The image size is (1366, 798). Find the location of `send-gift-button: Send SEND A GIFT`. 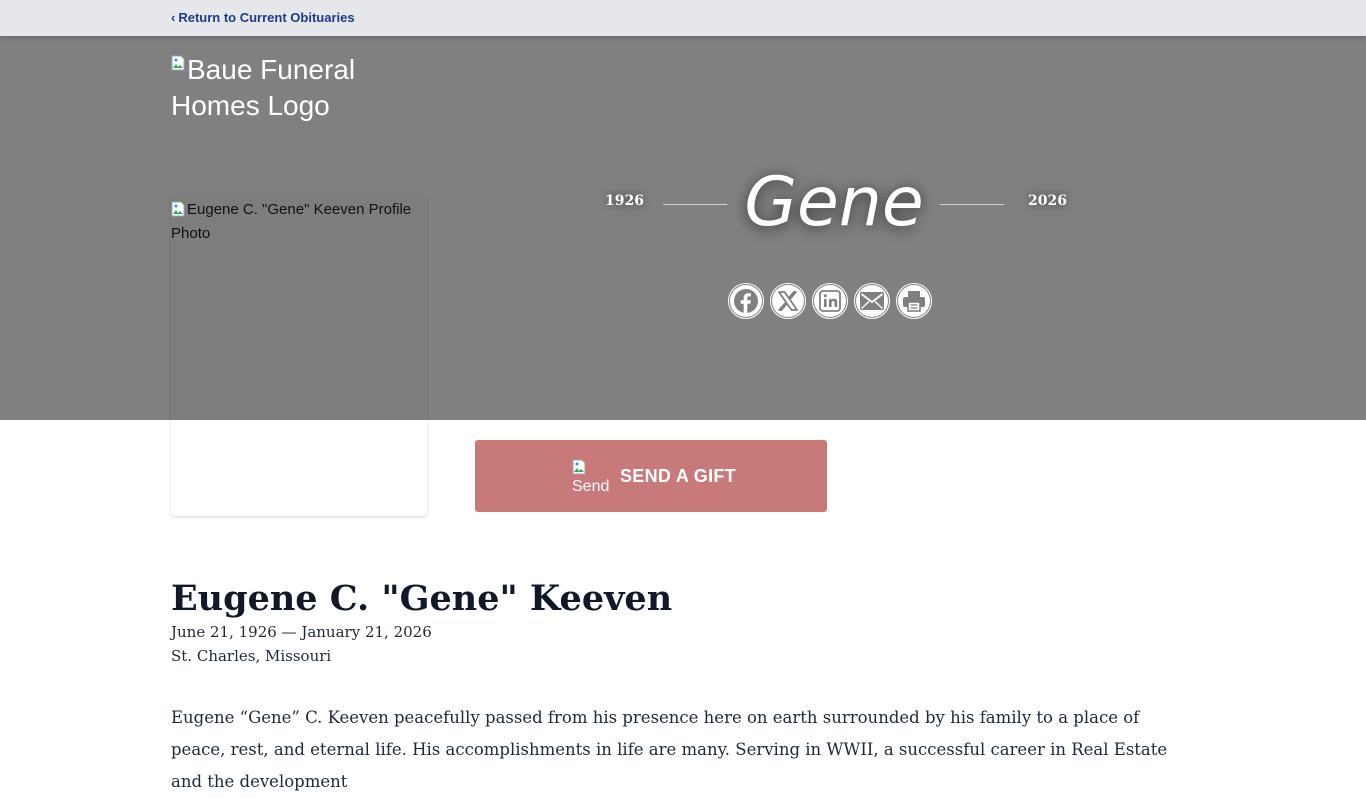

send-gift-button: Send SEND A GIFT is located at coordinates (651, 476).